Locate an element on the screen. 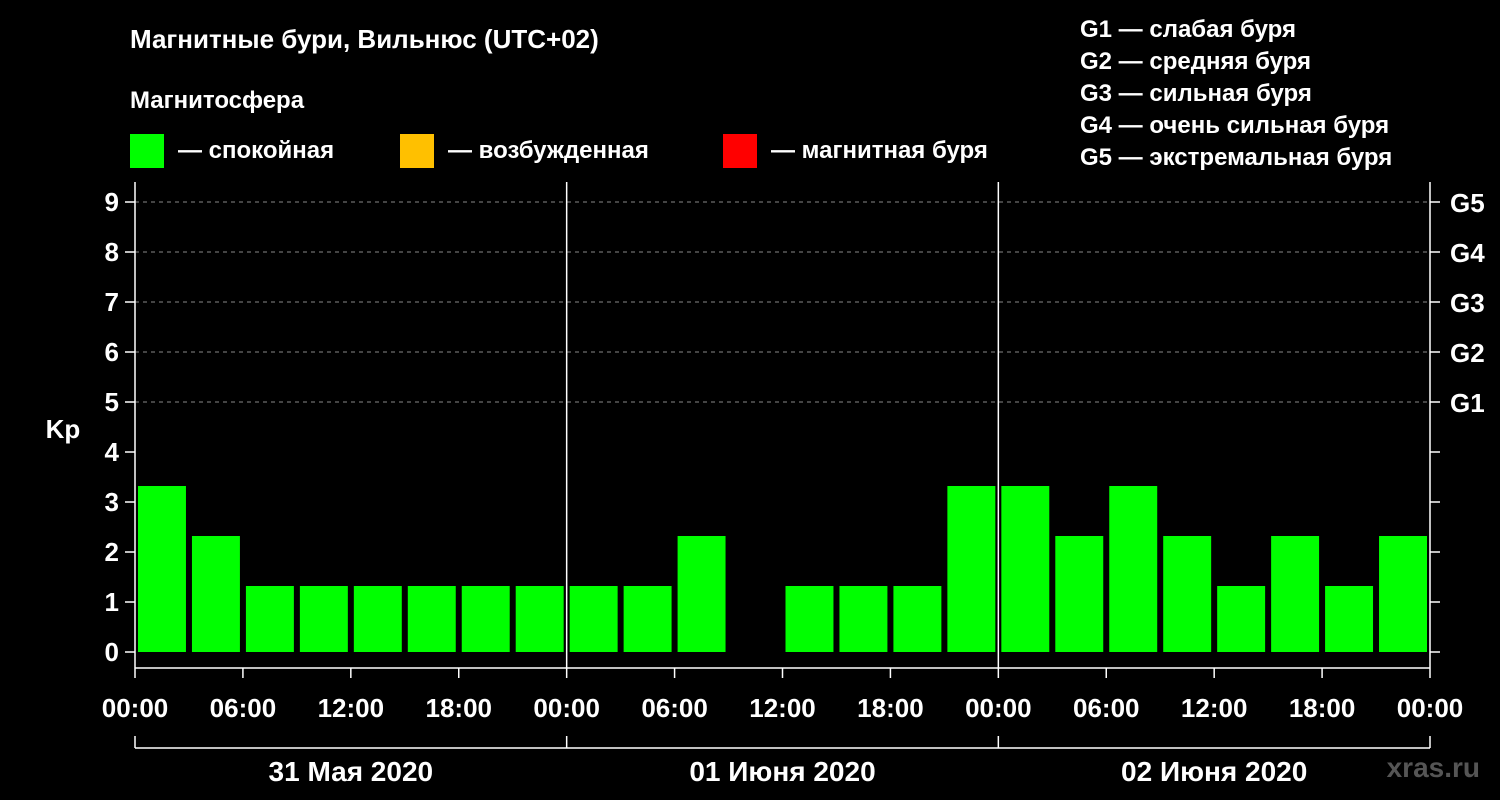  y-tick-label: 9 is located at coordinates (112, 202).